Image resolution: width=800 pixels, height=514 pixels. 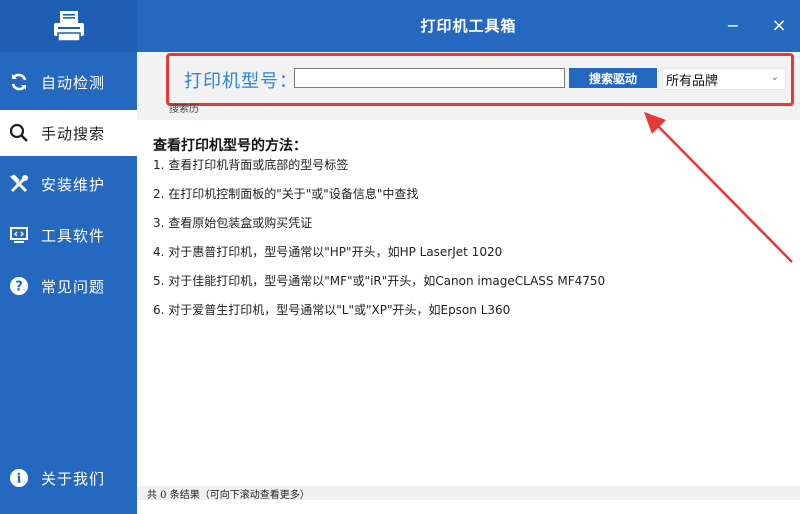 What do you see at coordinates (718, 187) in the screenshot?
I see `annotation-arrow` at bounding box center [718, 187].